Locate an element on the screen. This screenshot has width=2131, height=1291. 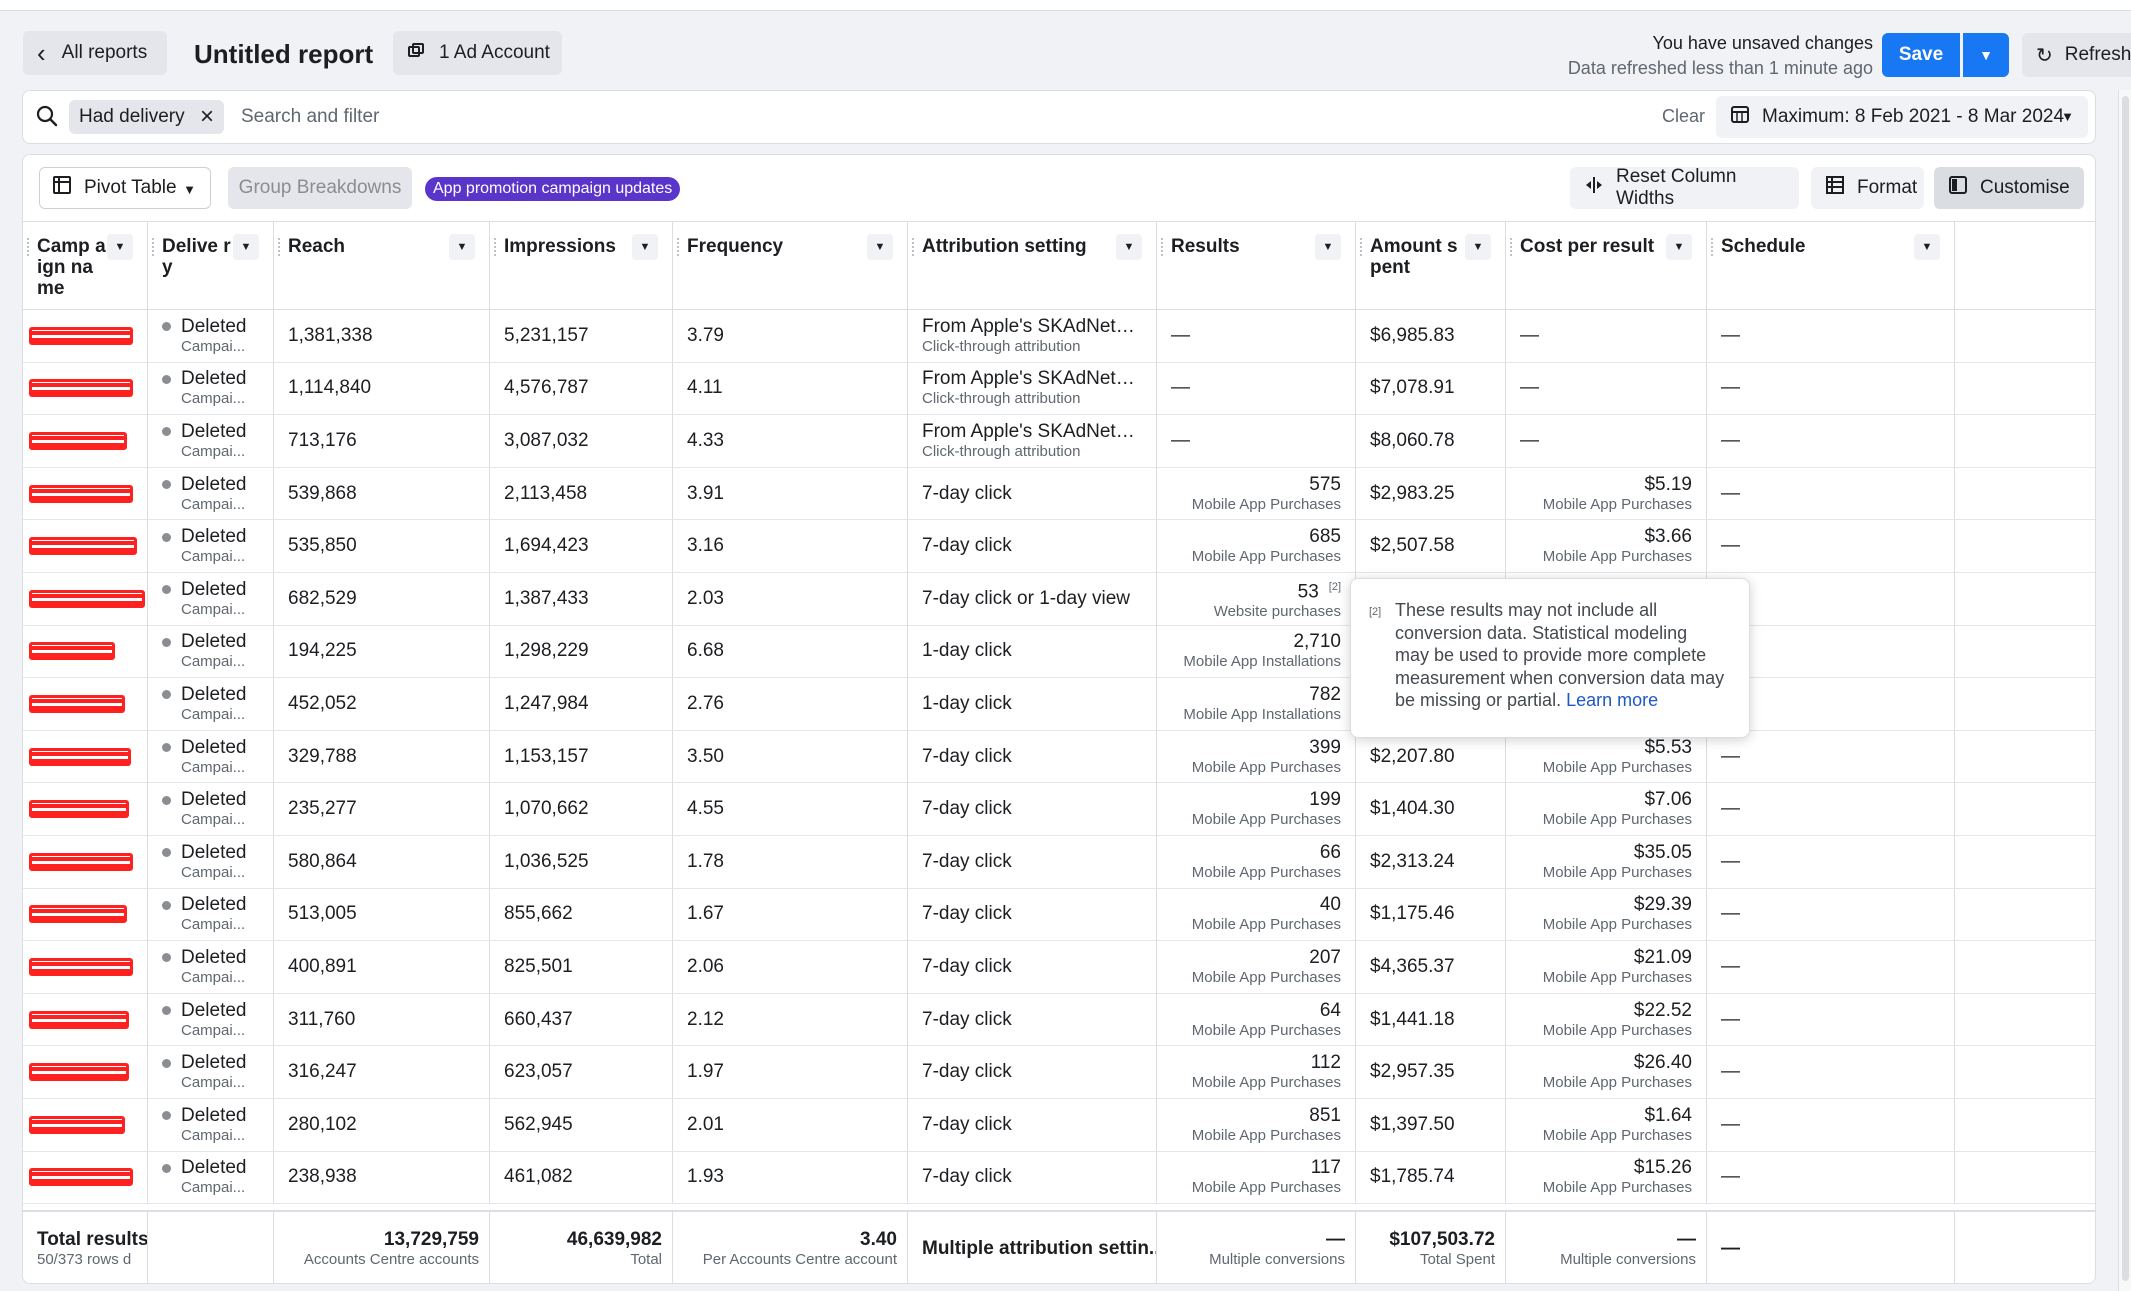
customise-button: Customise is located at coordinates (2009, 188).